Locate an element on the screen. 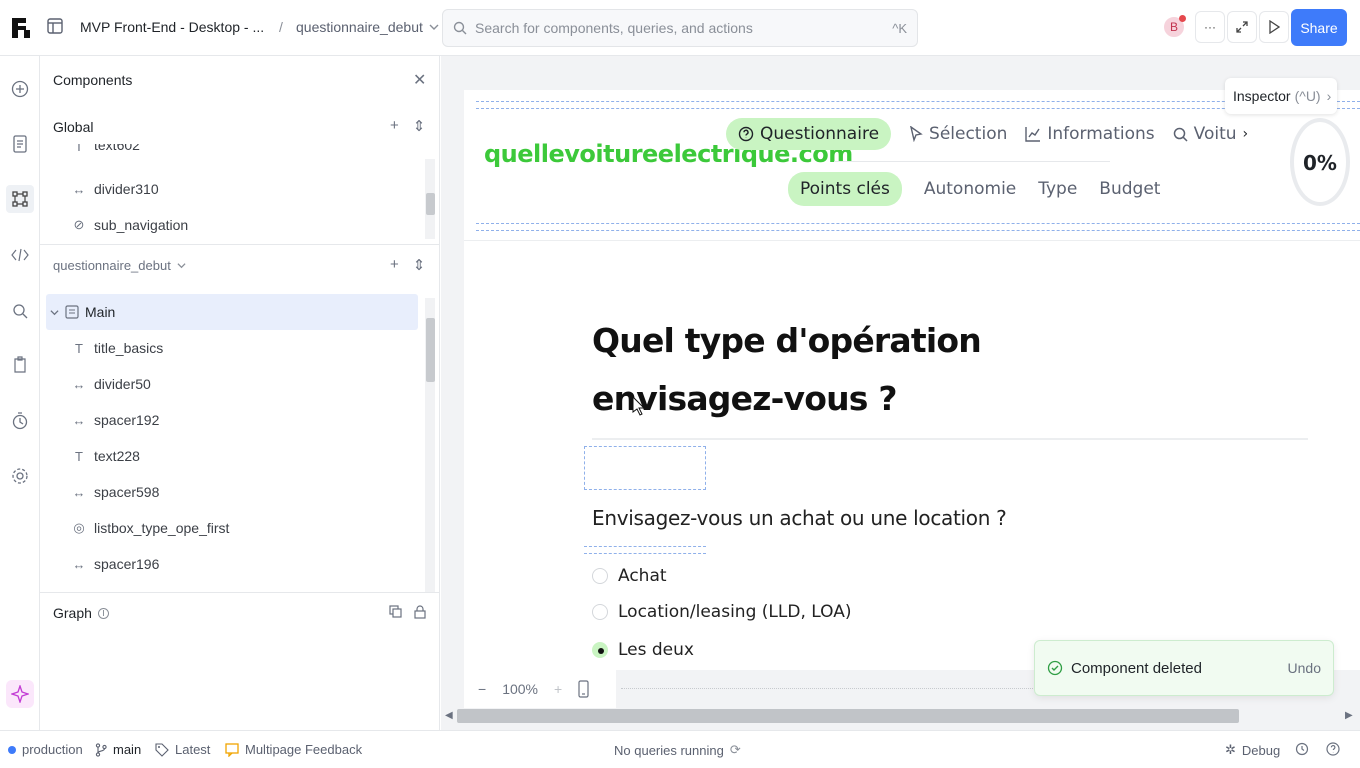  lock-icon is located at coordinates (420, 612).